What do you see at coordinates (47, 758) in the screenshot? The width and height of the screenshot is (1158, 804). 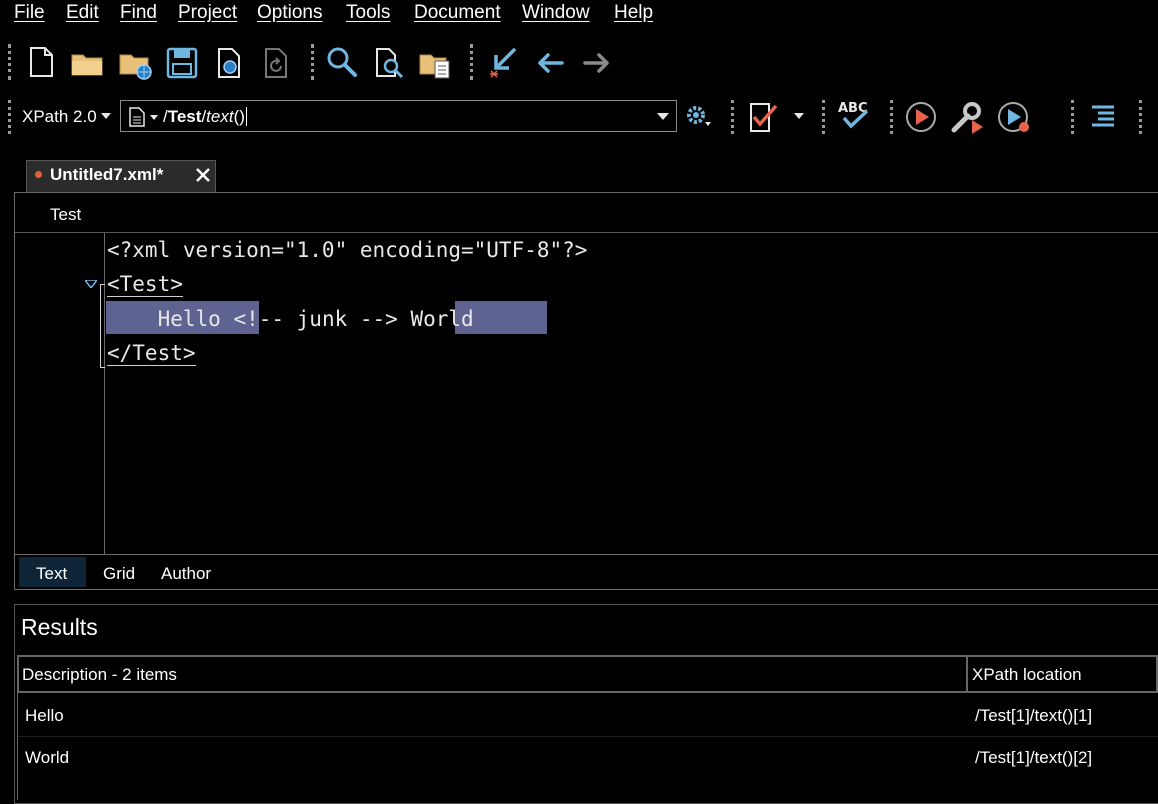 I see `result-description: World` at bounding box center [47, 758].